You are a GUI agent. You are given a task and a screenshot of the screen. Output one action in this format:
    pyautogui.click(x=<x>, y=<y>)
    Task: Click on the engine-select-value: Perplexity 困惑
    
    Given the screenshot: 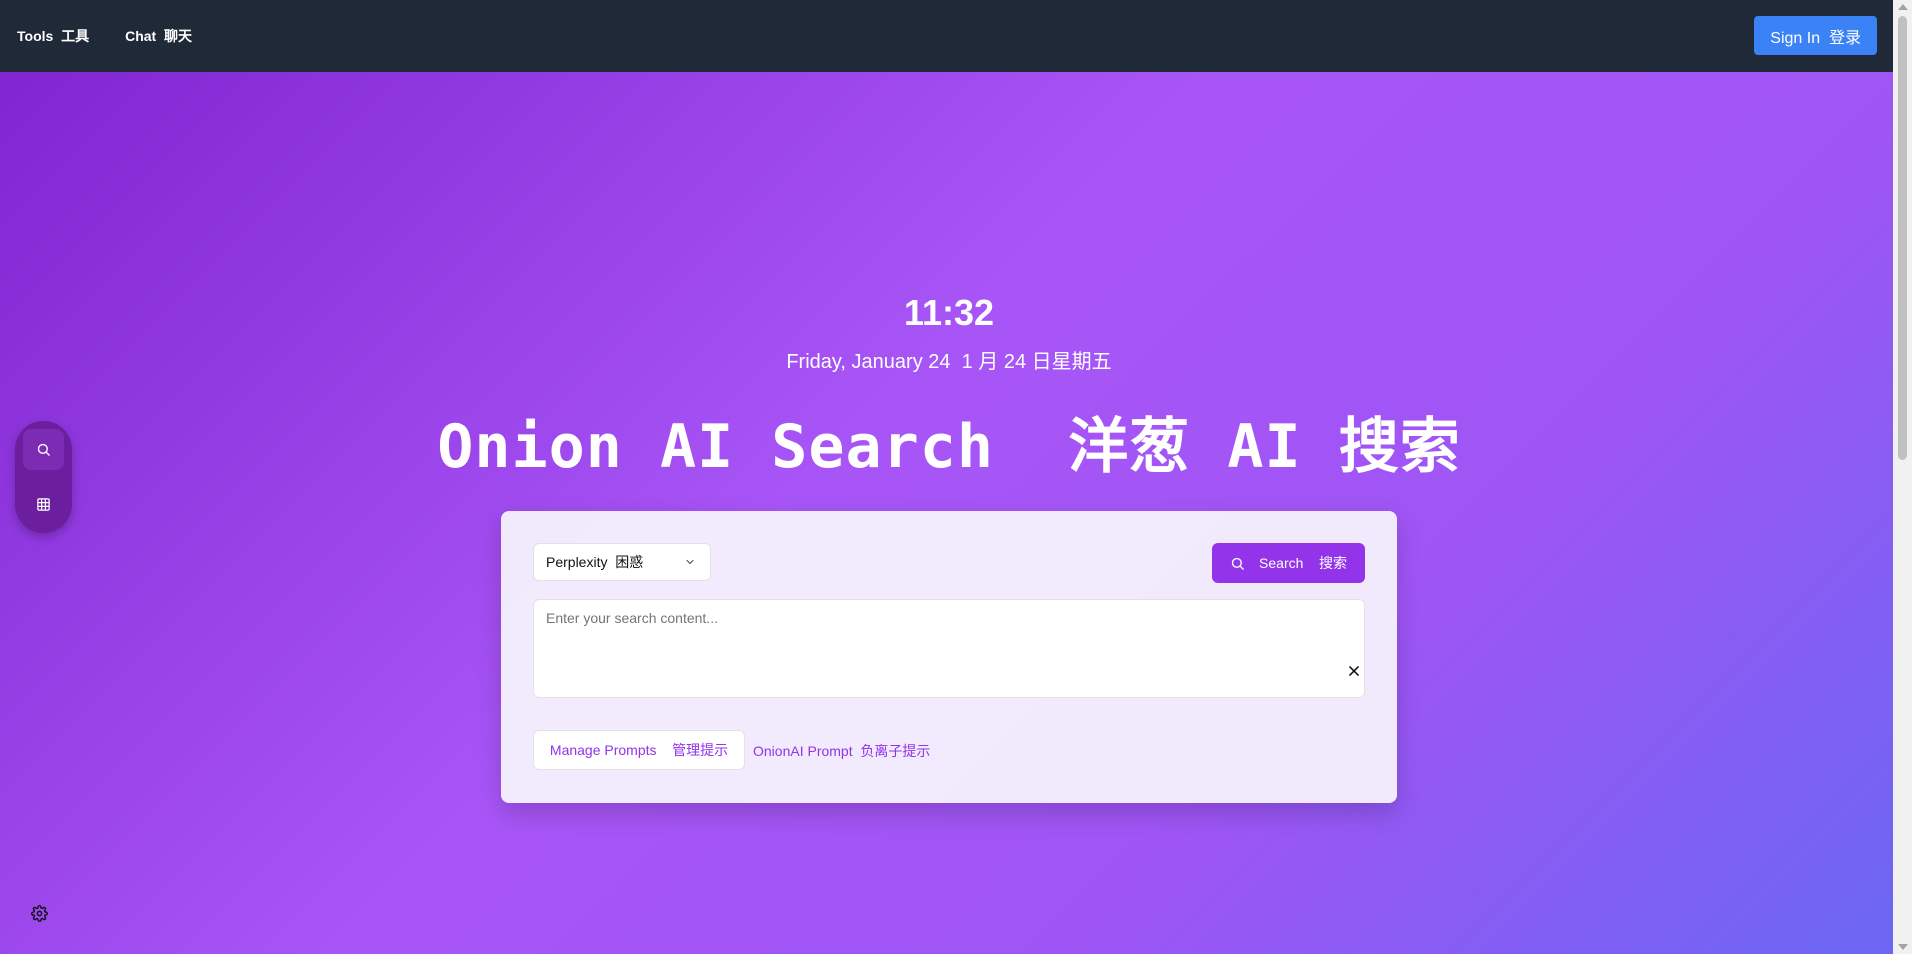 What is the action you would take?
    pyautogui.click(x=595, y=562)
    